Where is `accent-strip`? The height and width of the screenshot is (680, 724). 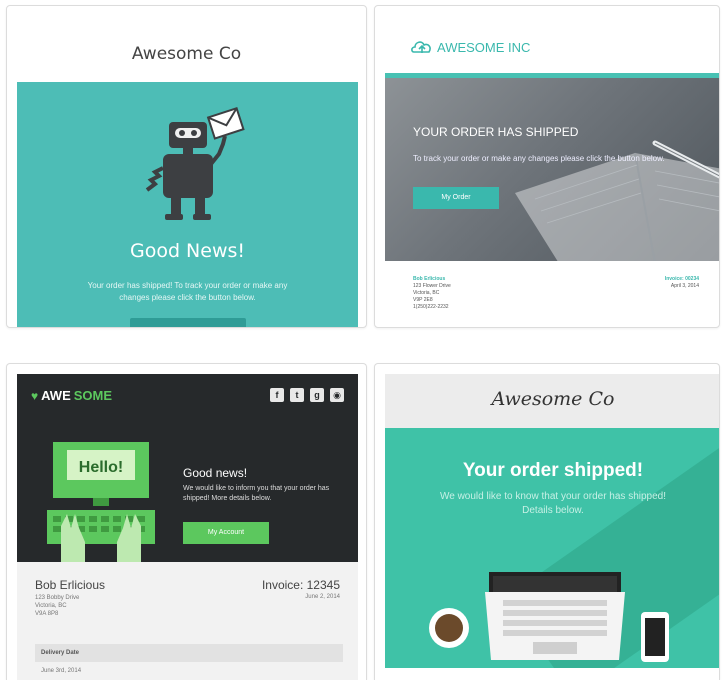 accent-strip is located at coordinates (552, 75).